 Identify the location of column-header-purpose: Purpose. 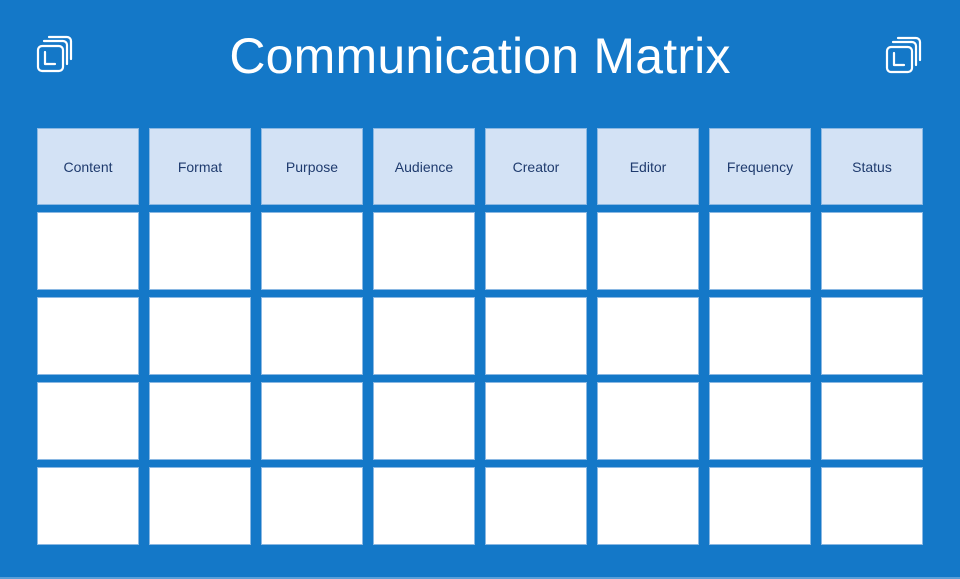
(312, 166).